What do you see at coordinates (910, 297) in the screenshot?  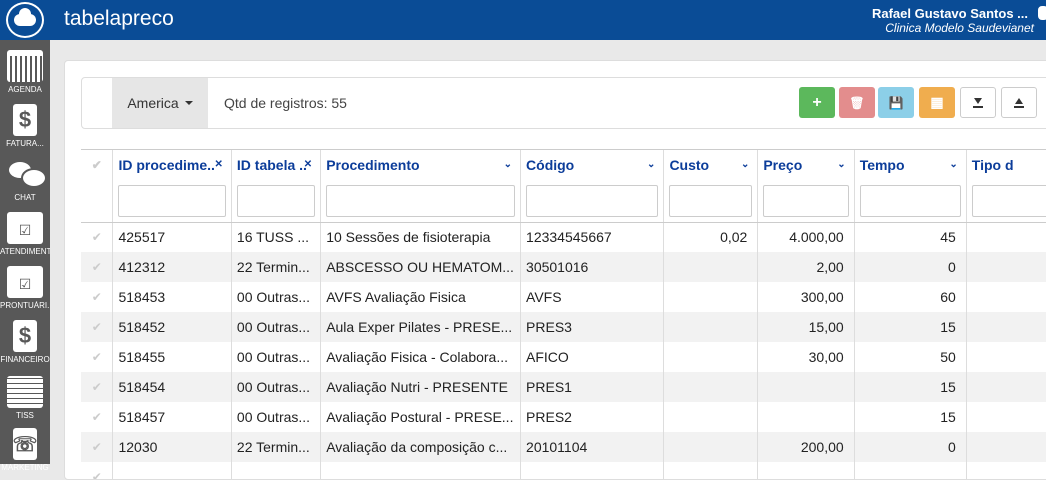 I see `table-cell: 60` at bounding box center [910, 297].